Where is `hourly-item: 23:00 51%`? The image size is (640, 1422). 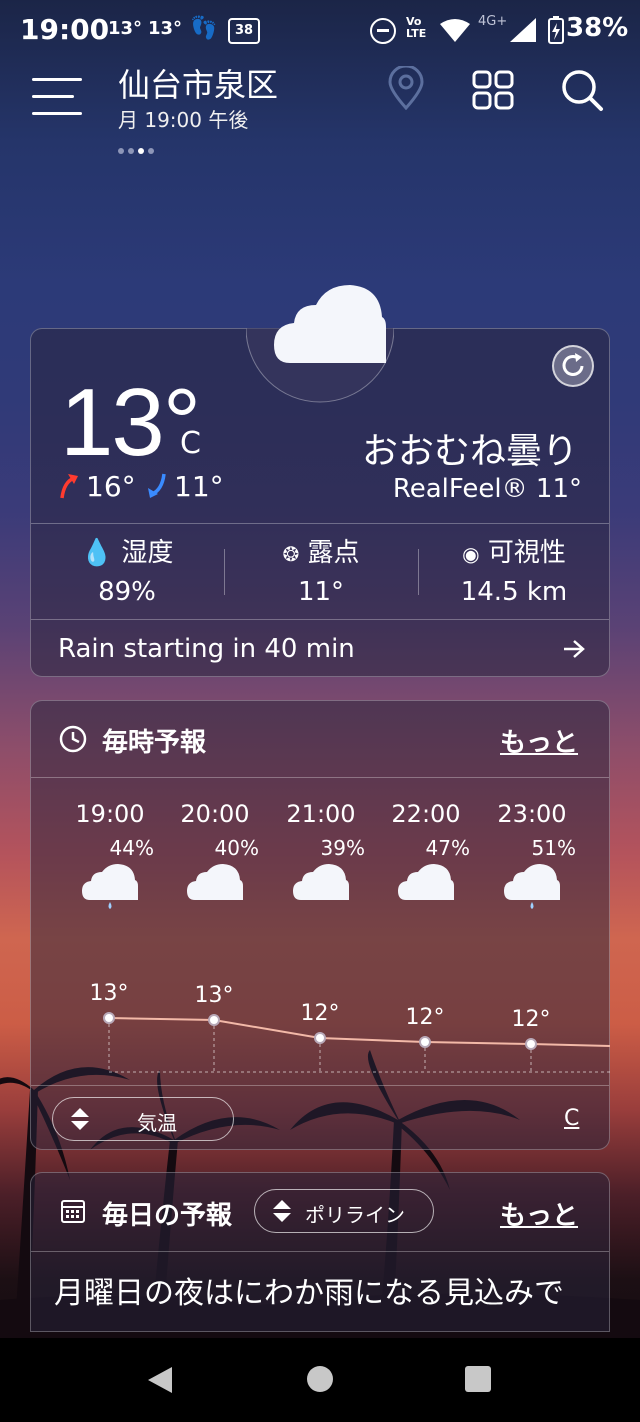 hourly-item: 23:00 51% is located at coordinates (532, 855).